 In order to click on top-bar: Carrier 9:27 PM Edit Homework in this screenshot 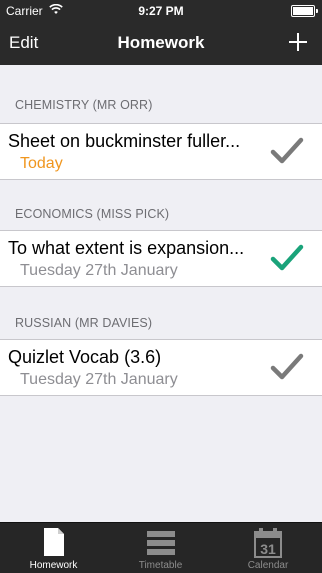, I will do `click(161, 32)`.